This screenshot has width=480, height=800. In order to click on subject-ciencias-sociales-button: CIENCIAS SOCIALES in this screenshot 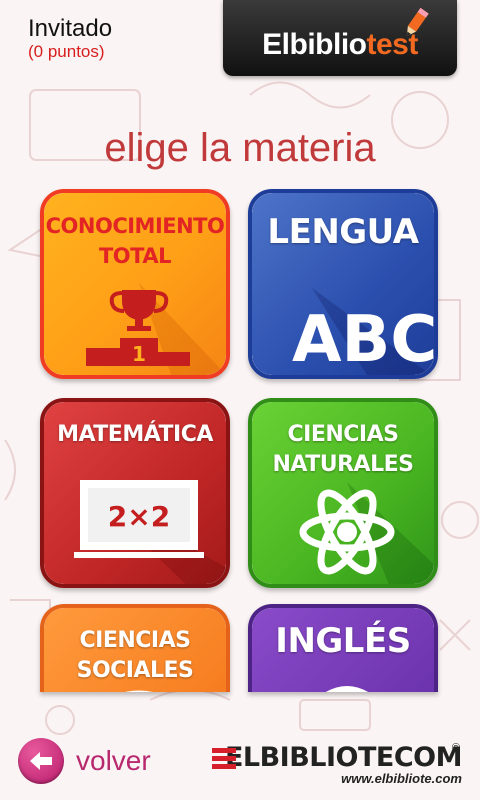, I will do `click(135, 648)`.